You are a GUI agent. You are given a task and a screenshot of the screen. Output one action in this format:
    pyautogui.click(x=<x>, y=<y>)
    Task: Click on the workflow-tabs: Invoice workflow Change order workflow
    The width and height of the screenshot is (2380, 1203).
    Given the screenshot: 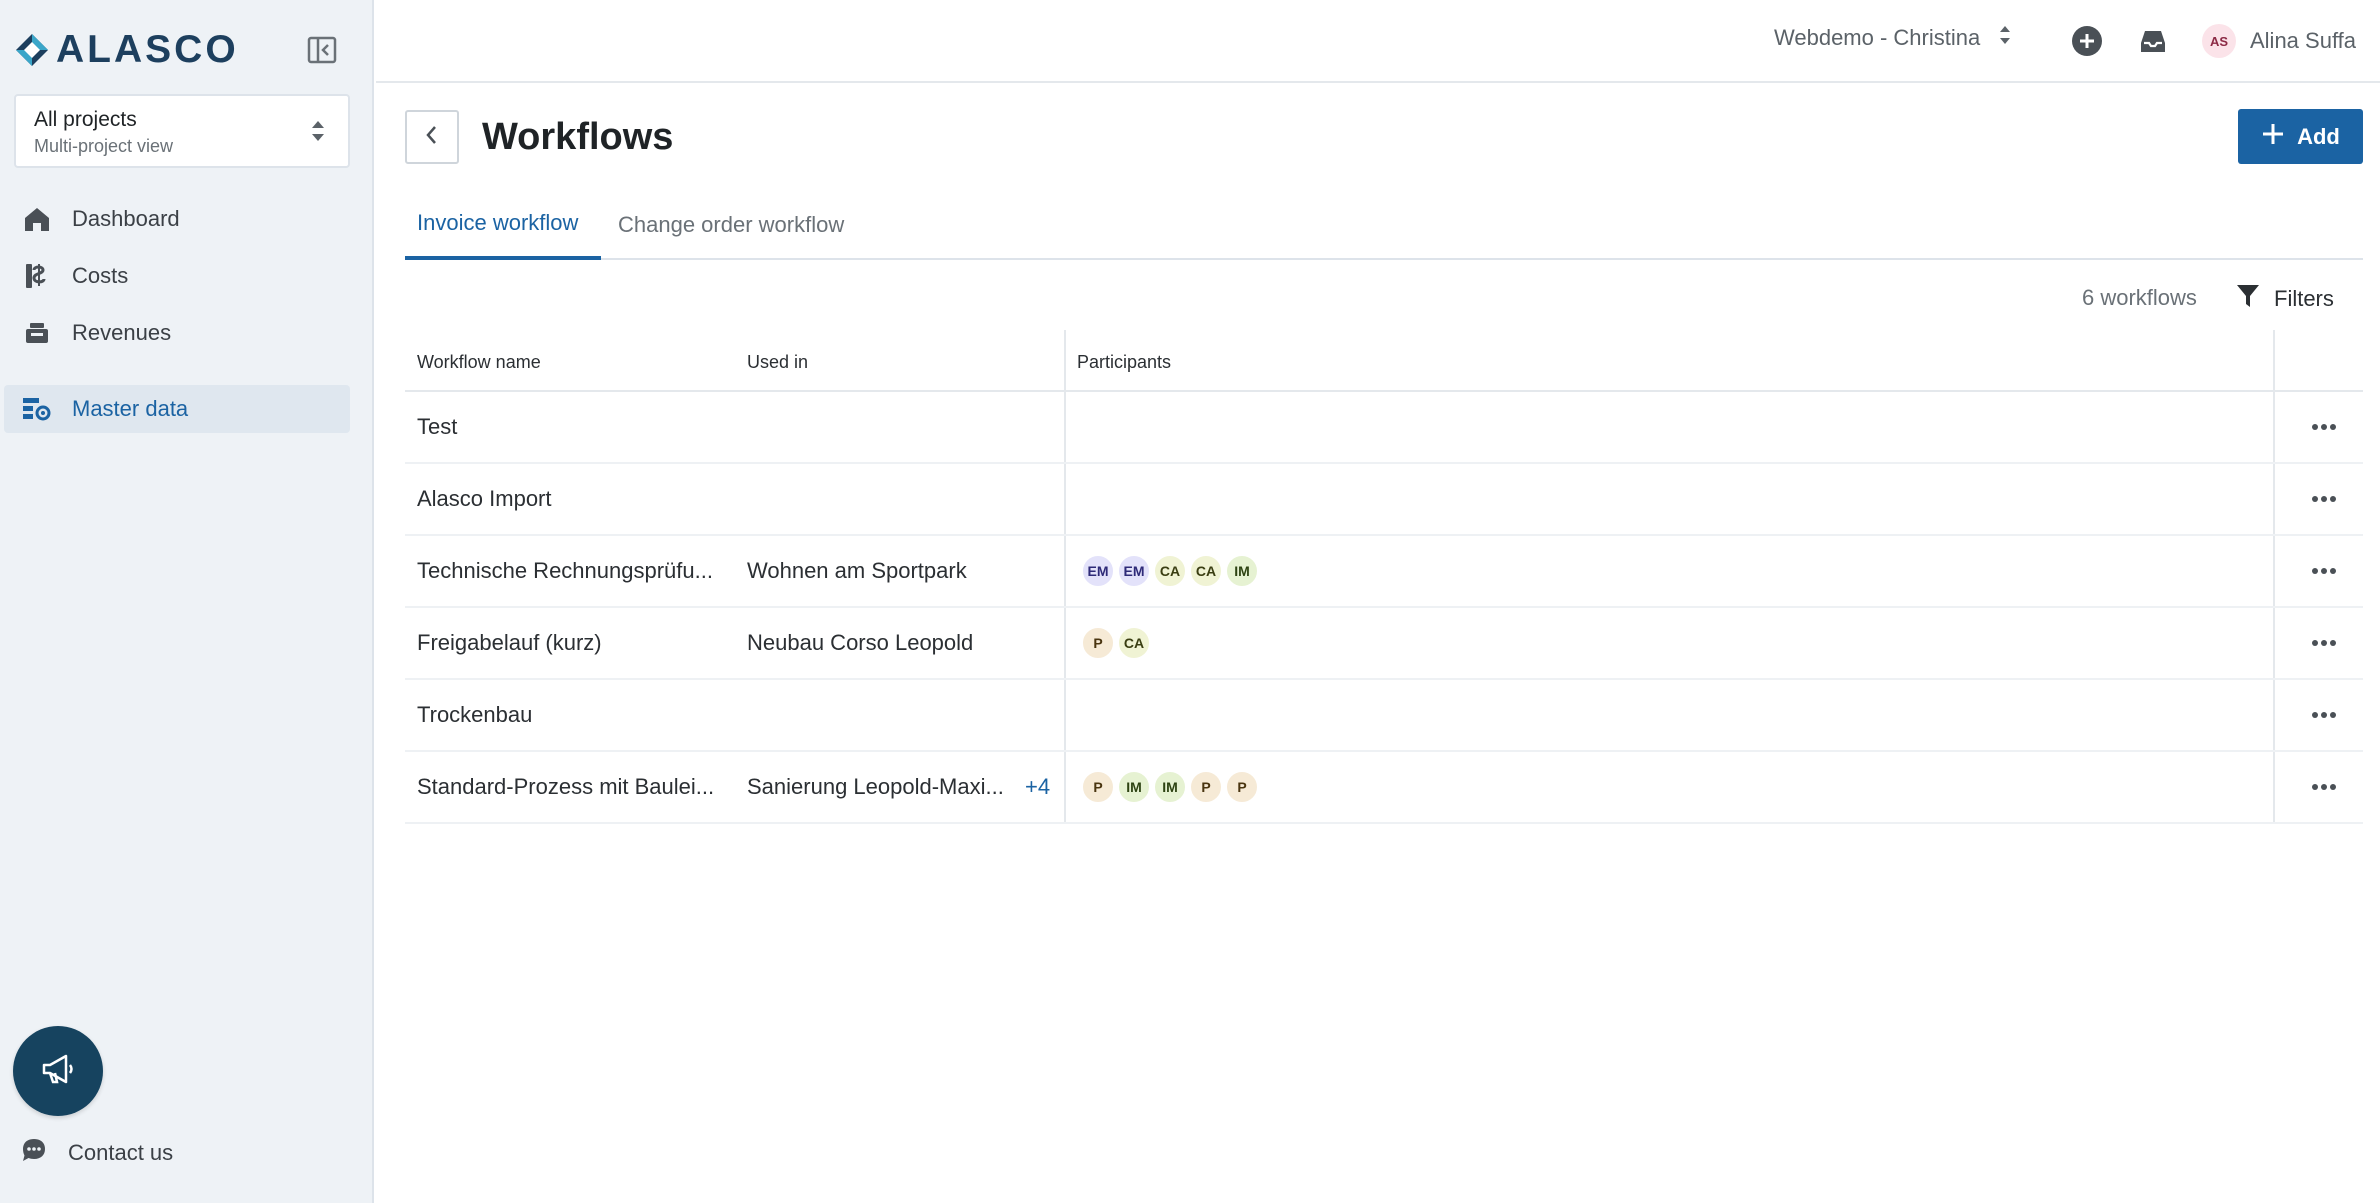 What is the action you would take?
    pyautogui.click(x=1384, y=225)
    